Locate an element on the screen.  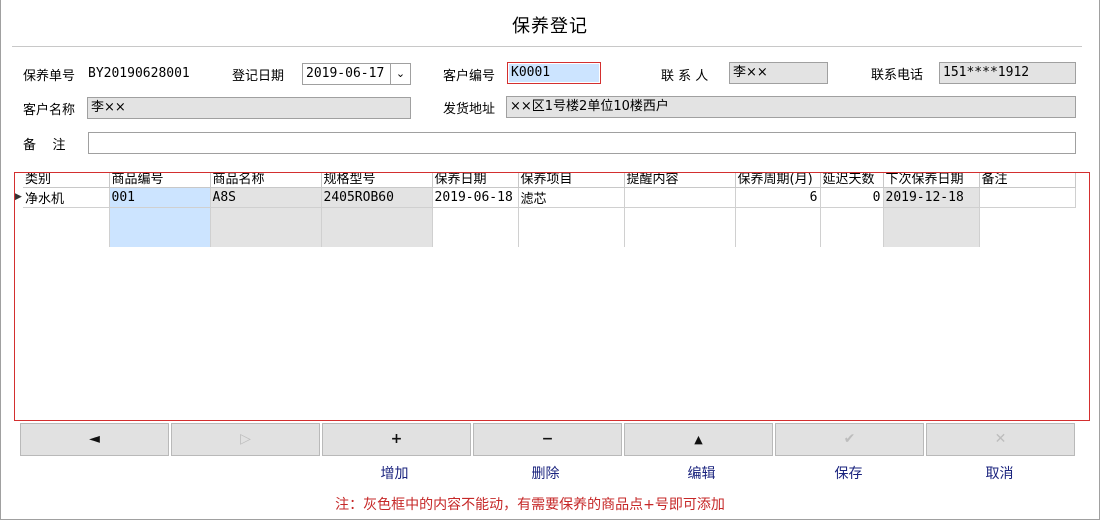
hint-note: 注：灰色框中的内容不能动，有需要保养的商品点+号即可添加 is located at coordinates (530, 505).